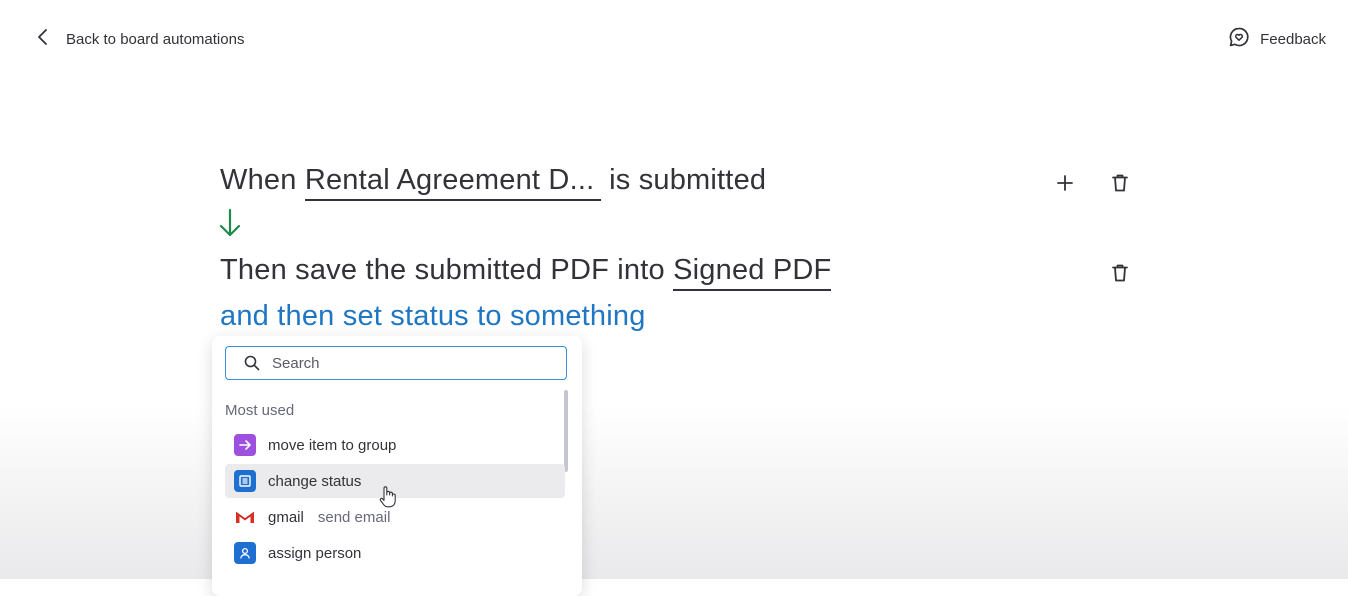  Describe the element at coordinates (674, 39) in the screenshot. I see `top-bar: Back to board automations Feedback` at that location.